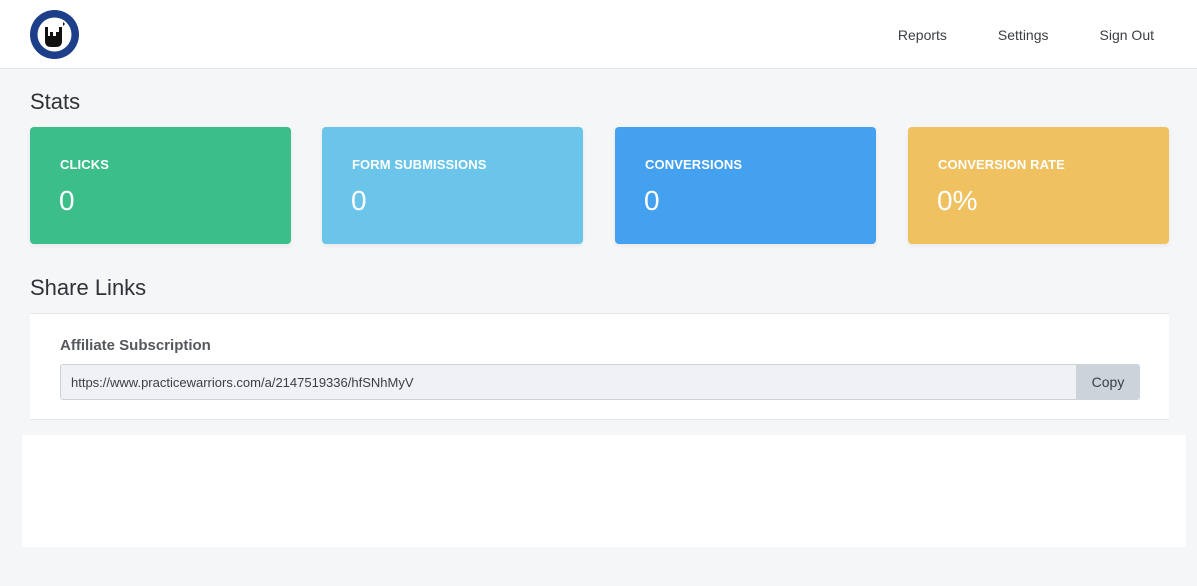 The height and width of the screenshot is (586, 1197). I want to click on nav-settings-link: Settings, so click(1023, 35).